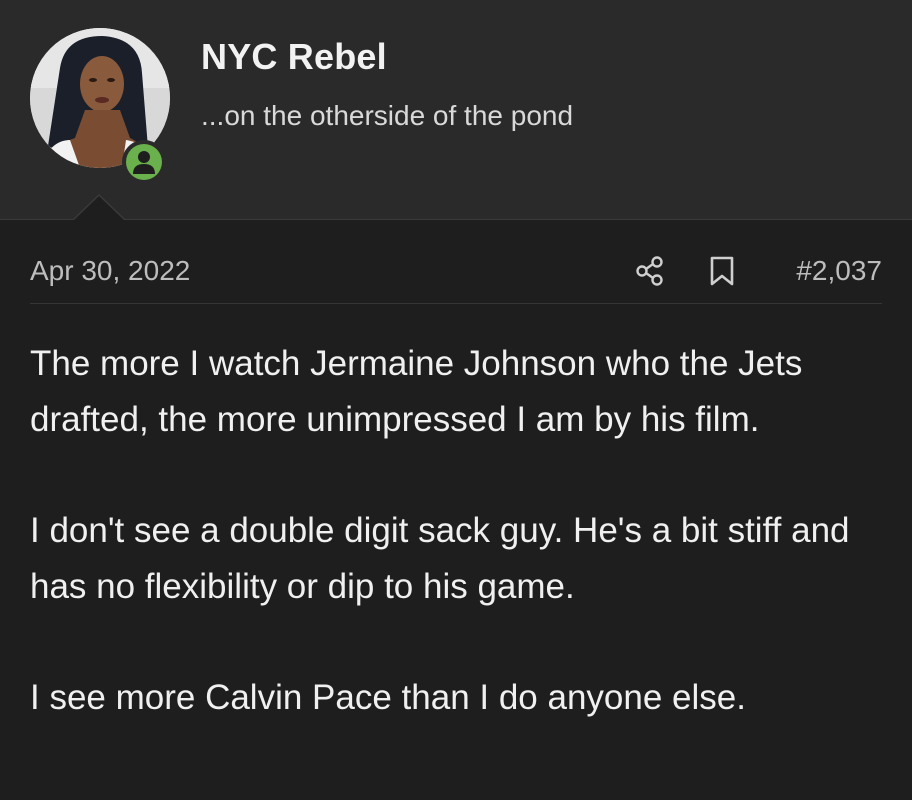 The image size is (912, 800). What do you see at coordinates (99, 208) in the screenshot?
I see `header-pointer` at bounding box center [99, 208].